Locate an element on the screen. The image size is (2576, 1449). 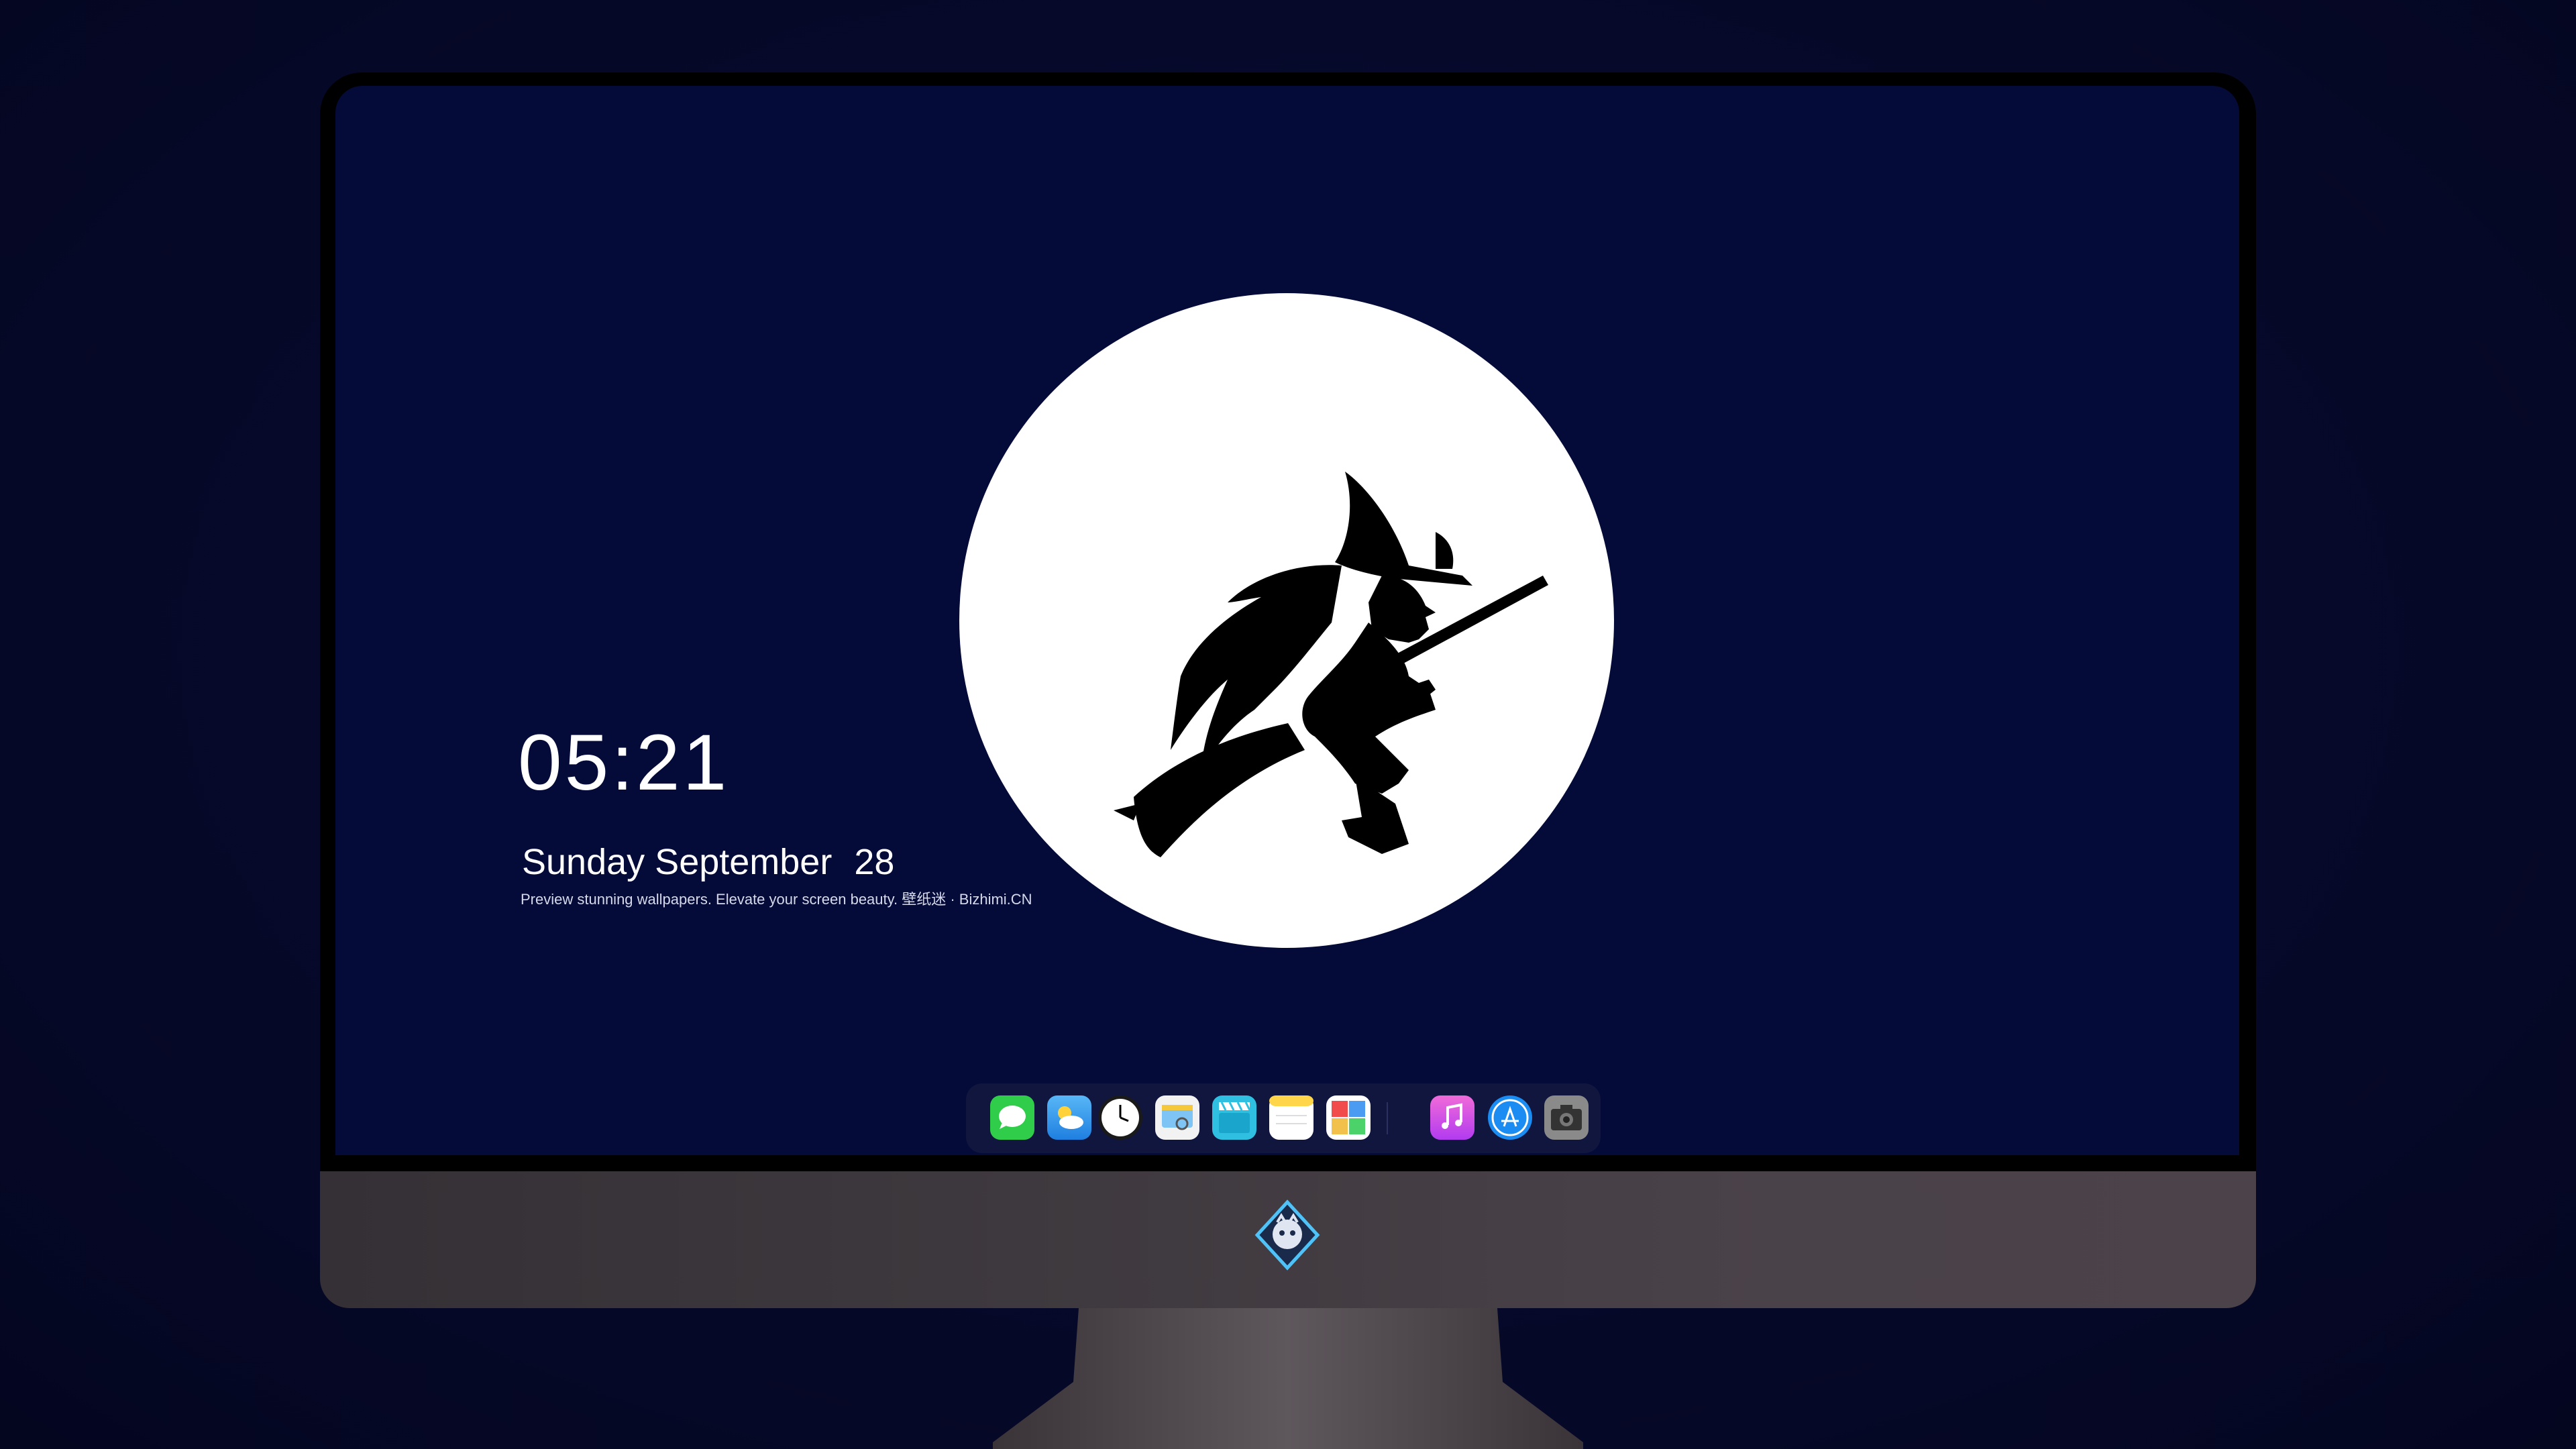
clips-icon is located at coordinates (1234, 1117).